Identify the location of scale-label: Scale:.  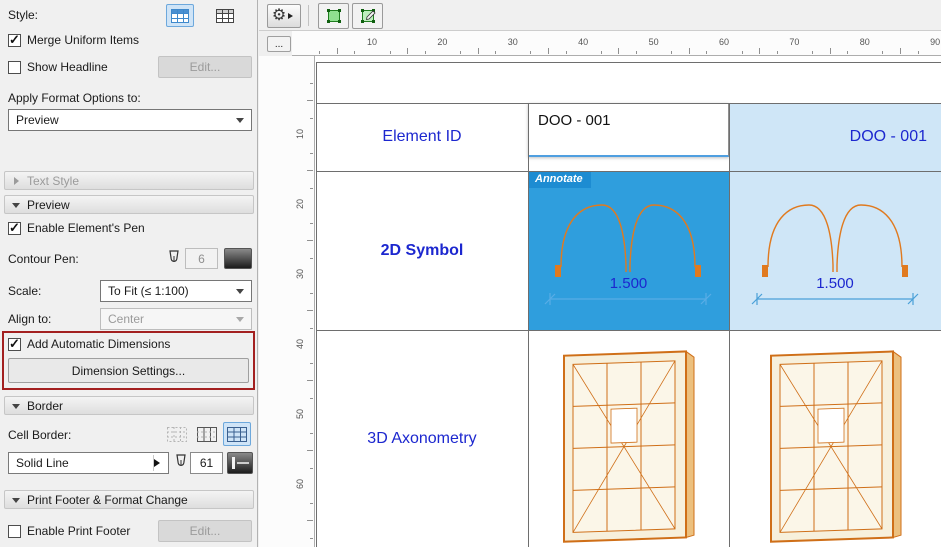
(25, 291).